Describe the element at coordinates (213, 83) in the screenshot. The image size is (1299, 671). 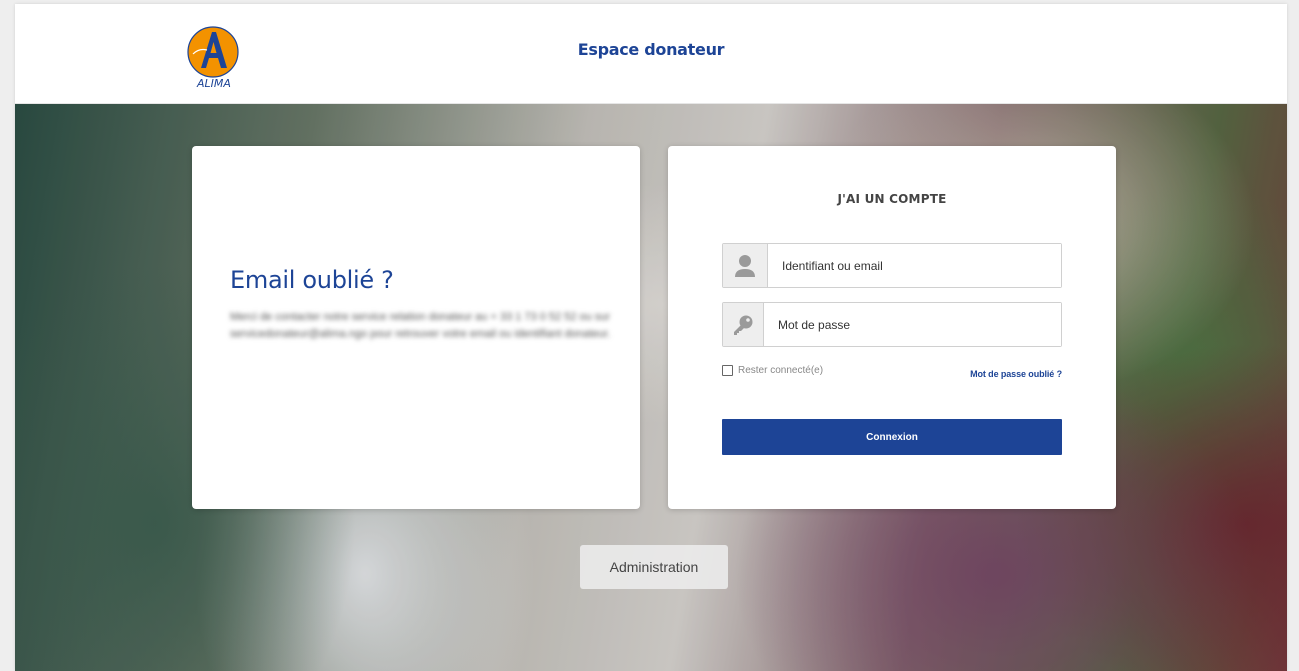
I see `logo-text: ALIMA` at that location.